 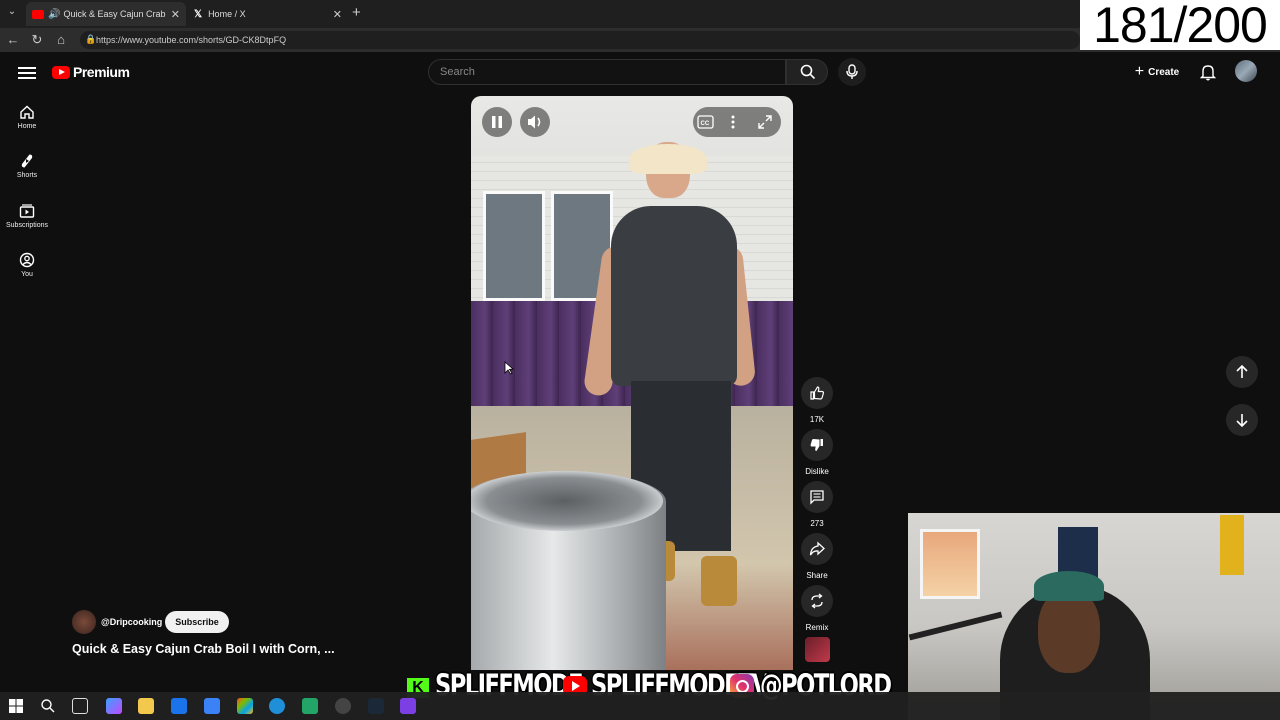 I want to click on youtube-icon, so click(x=38, y=14).